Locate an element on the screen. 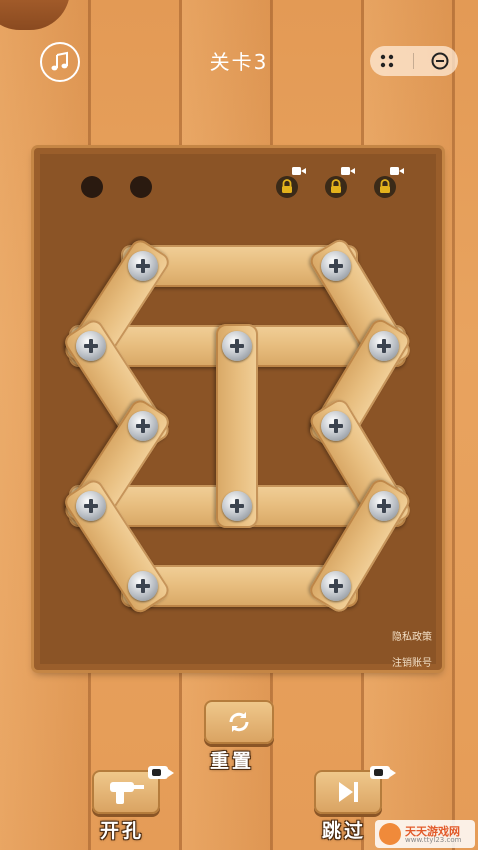 The height and width of the screenshot is (850, 478). drill-icon is located at coordinates (127, 793).